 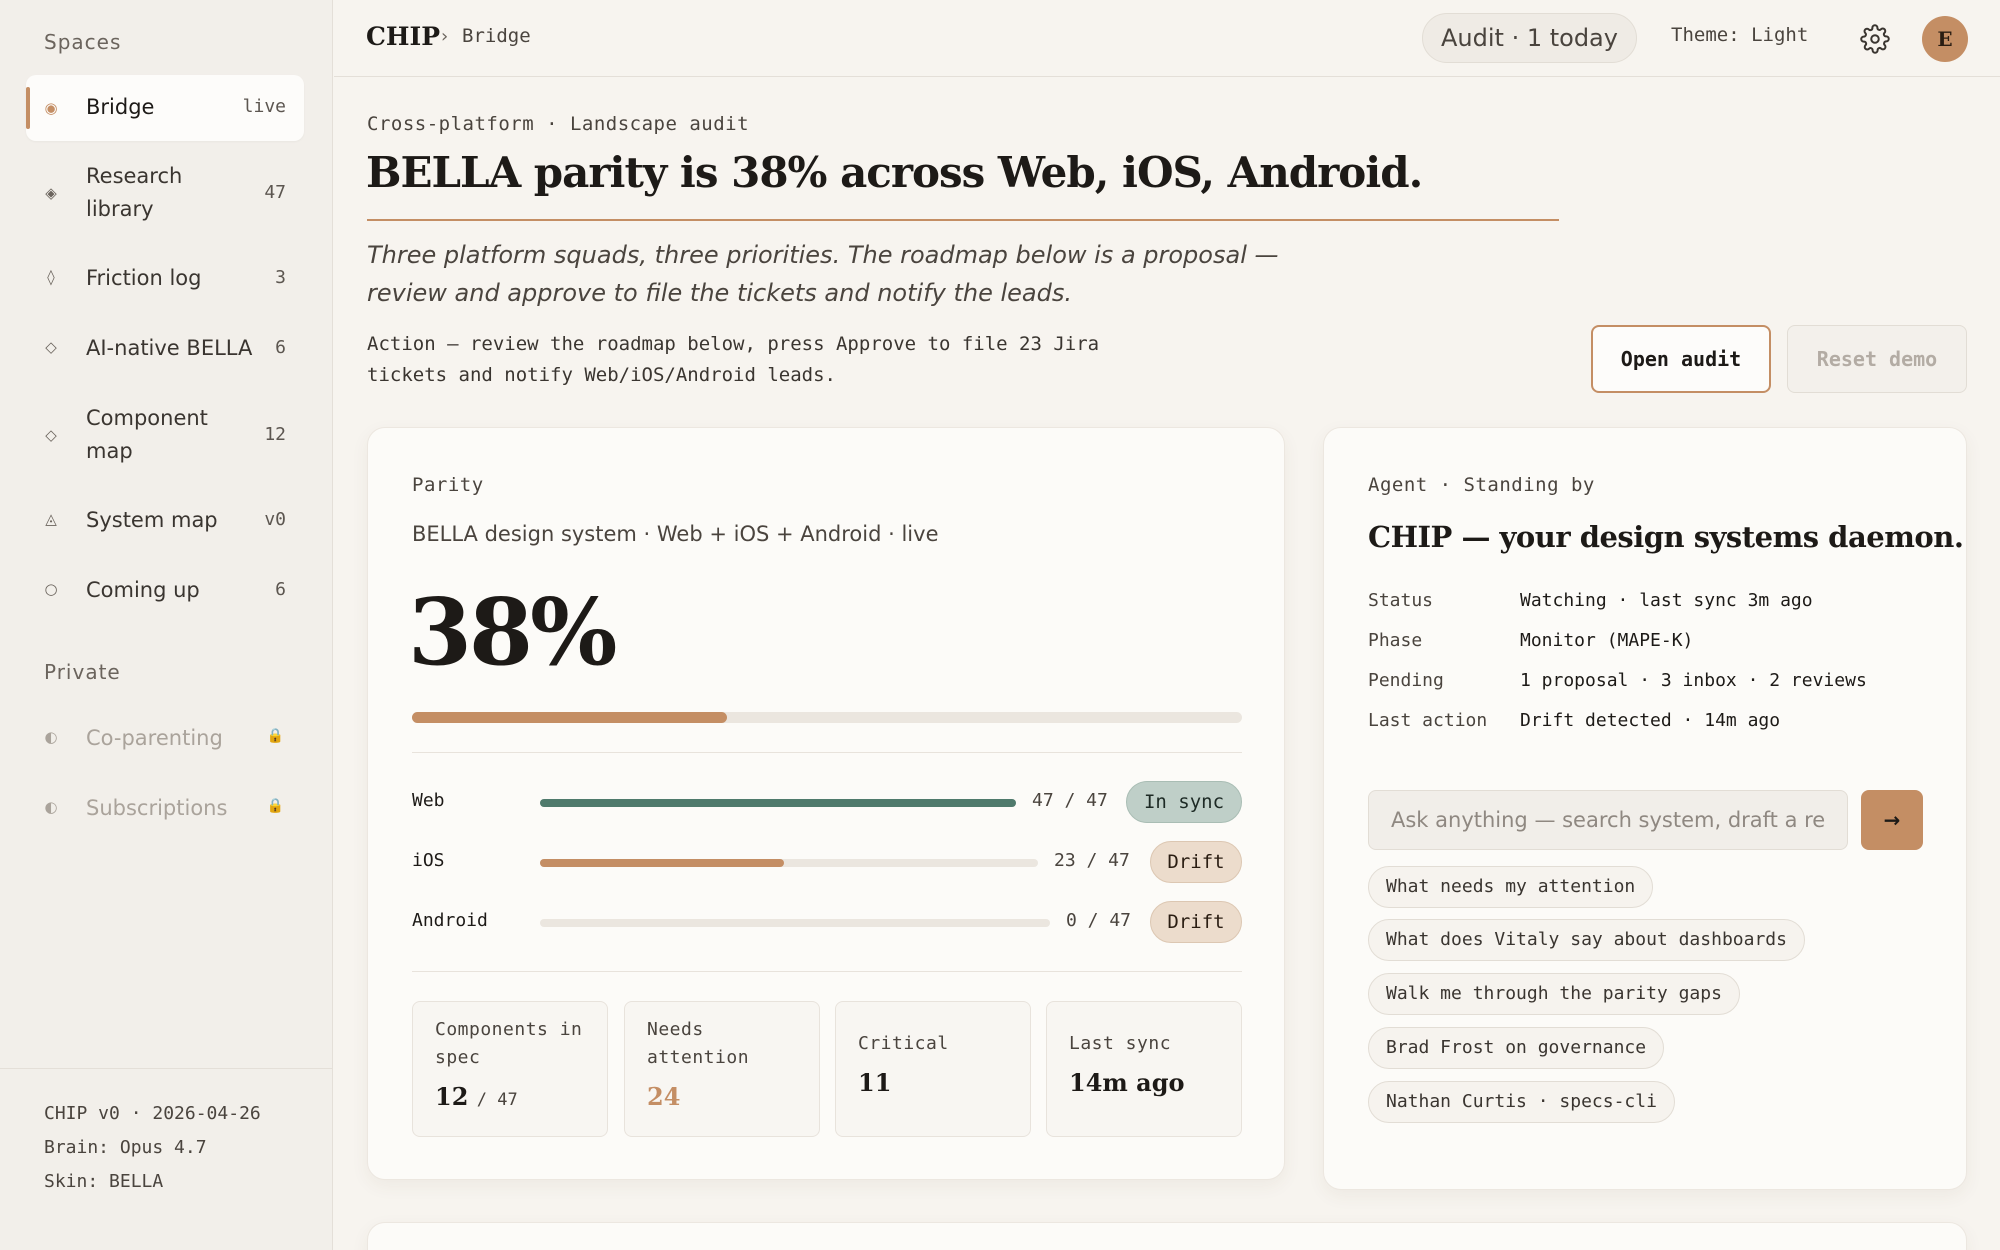 I want to click on sidebar-item-research-library: ◈ Research library 47, so click(x=165, y=194).